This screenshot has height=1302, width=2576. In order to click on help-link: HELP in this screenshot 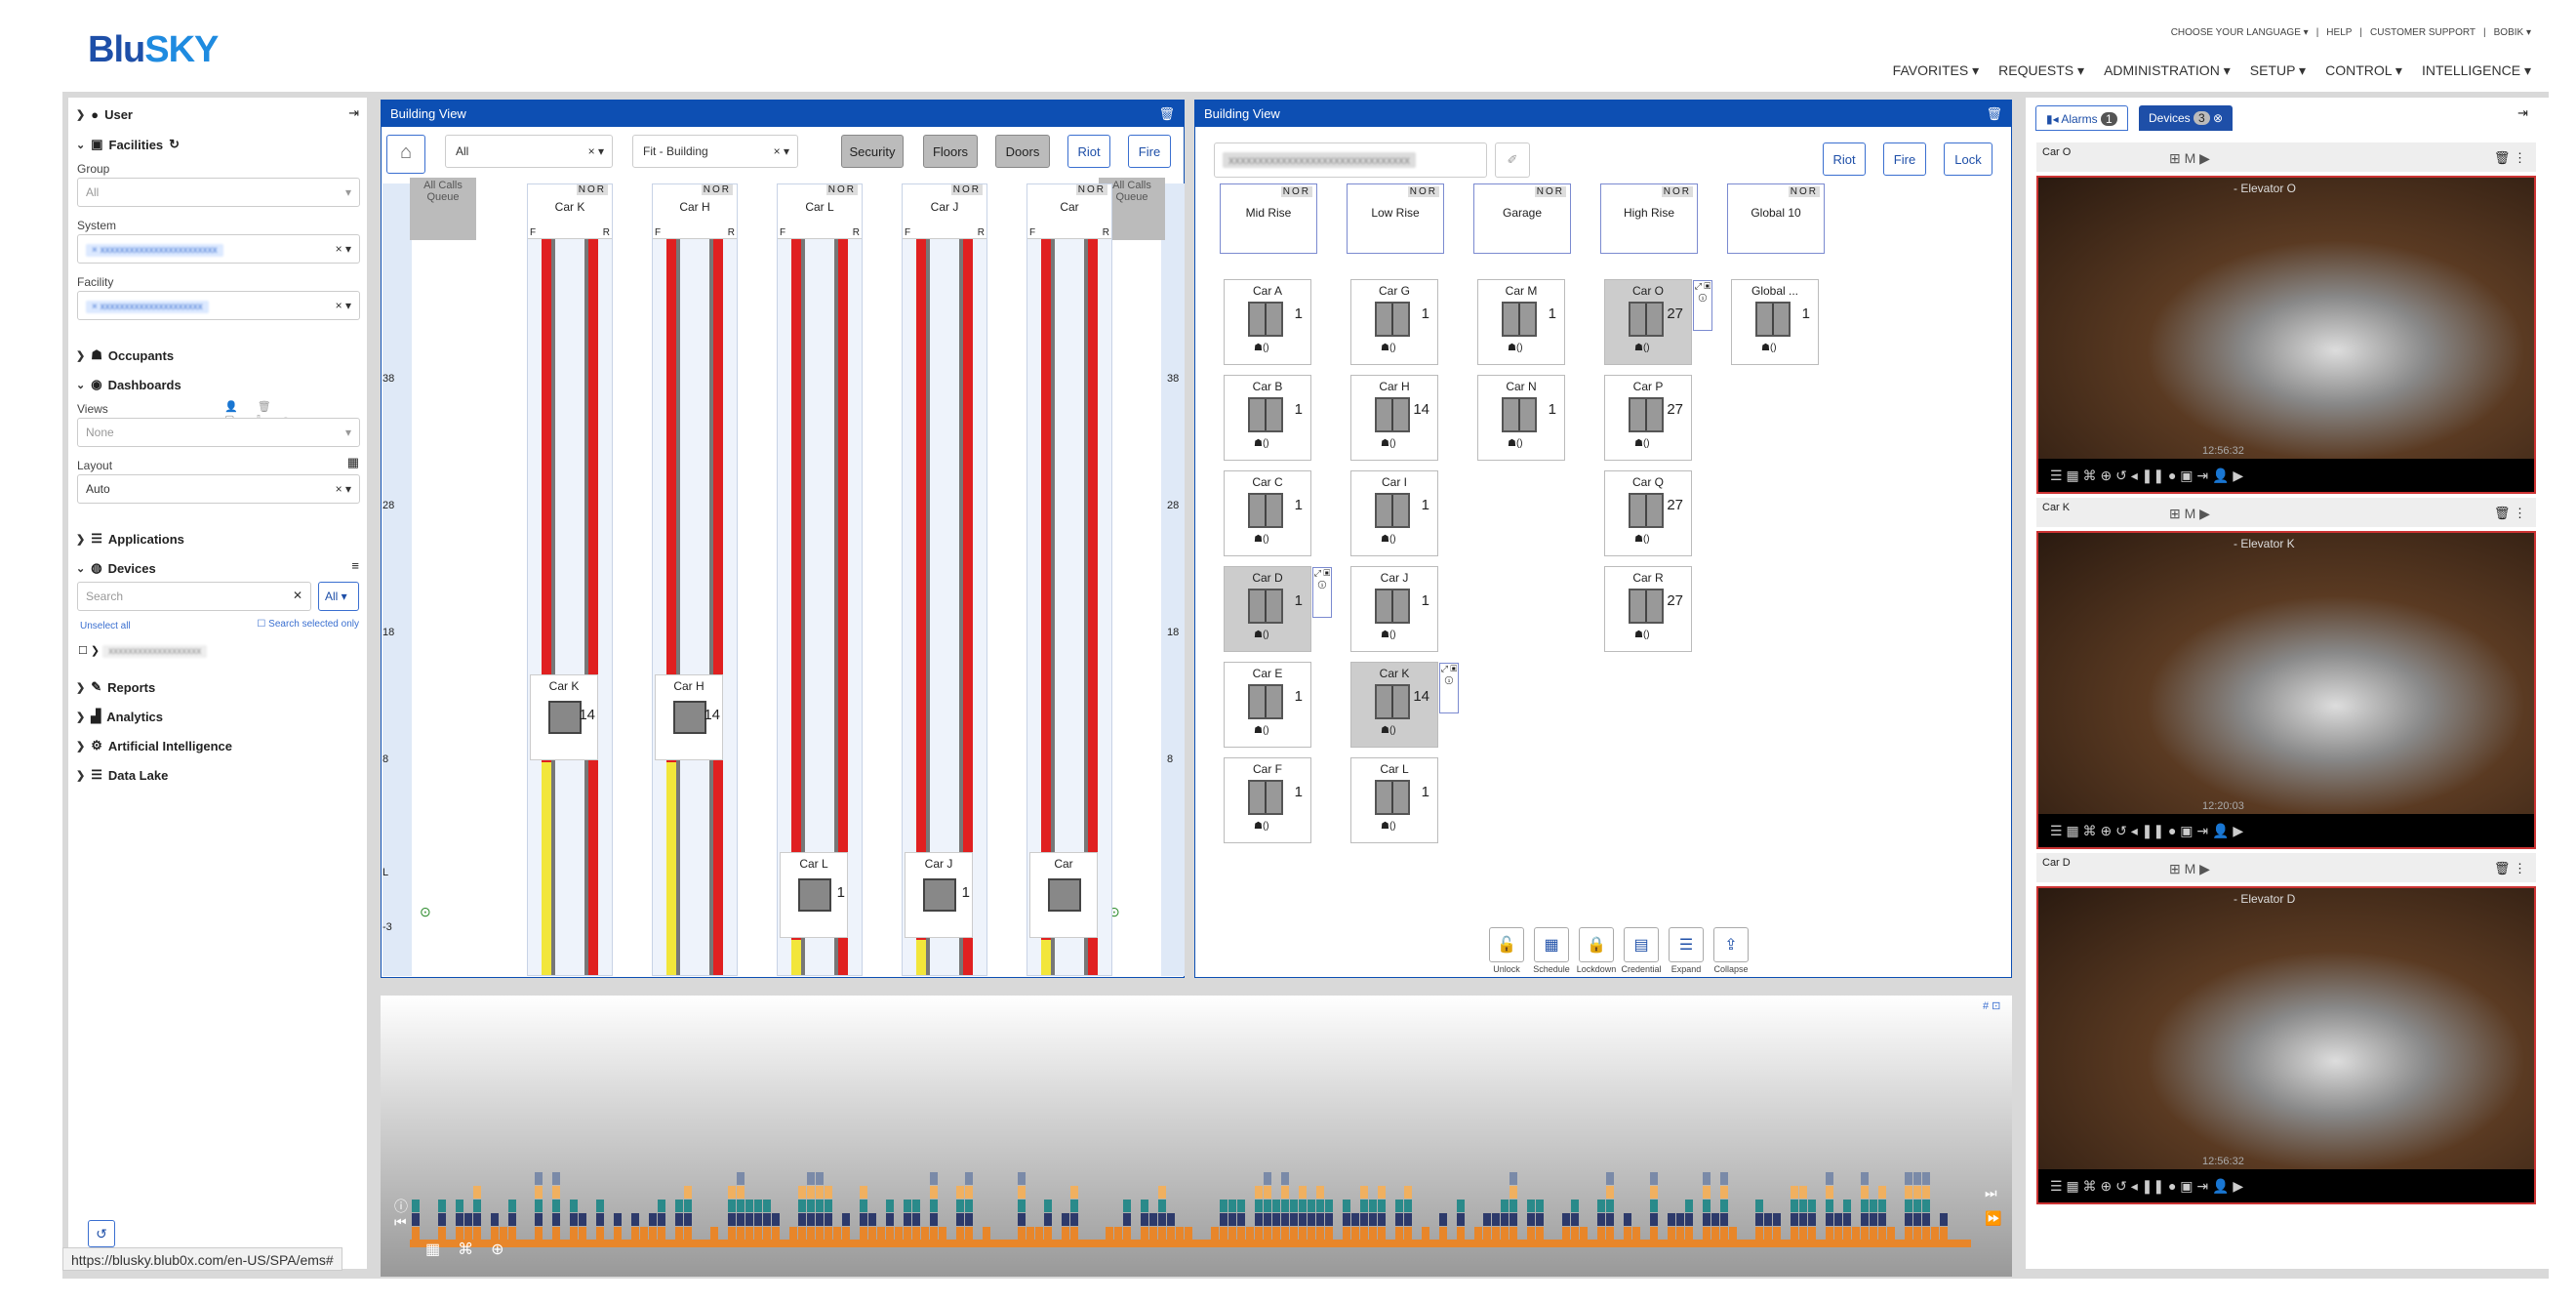, I will do `click(2339, 33)`.